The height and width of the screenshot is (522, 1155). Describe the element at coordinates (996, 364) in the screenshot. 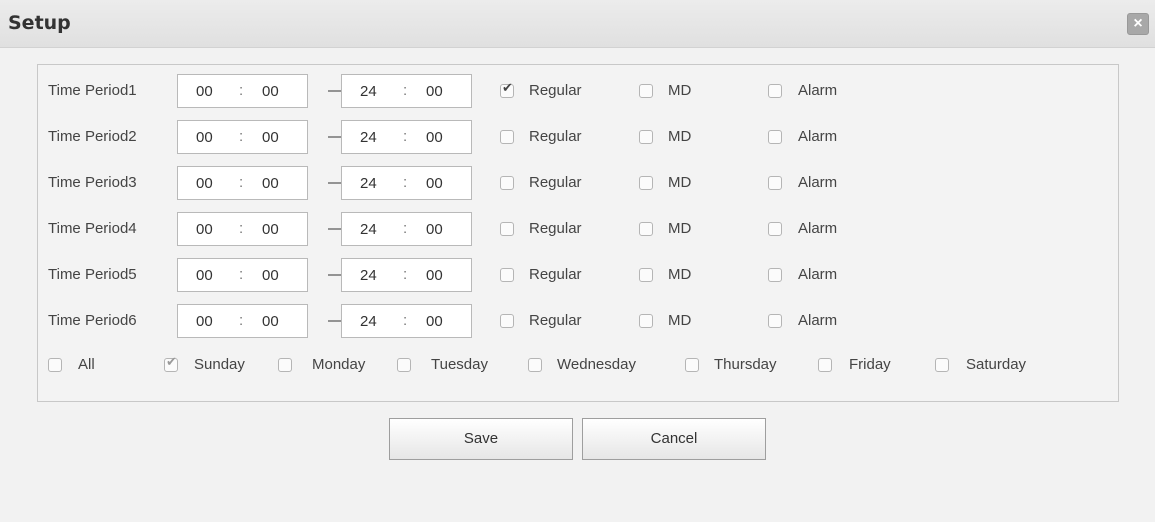

I see `day-saturday-label: Saturday` at that location.